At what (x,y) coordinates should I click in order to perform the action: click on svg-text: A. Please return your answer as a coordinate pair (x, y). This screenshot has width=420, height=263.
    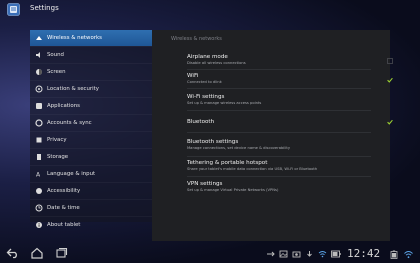
    Looking at the image, I should click on (38, 175).